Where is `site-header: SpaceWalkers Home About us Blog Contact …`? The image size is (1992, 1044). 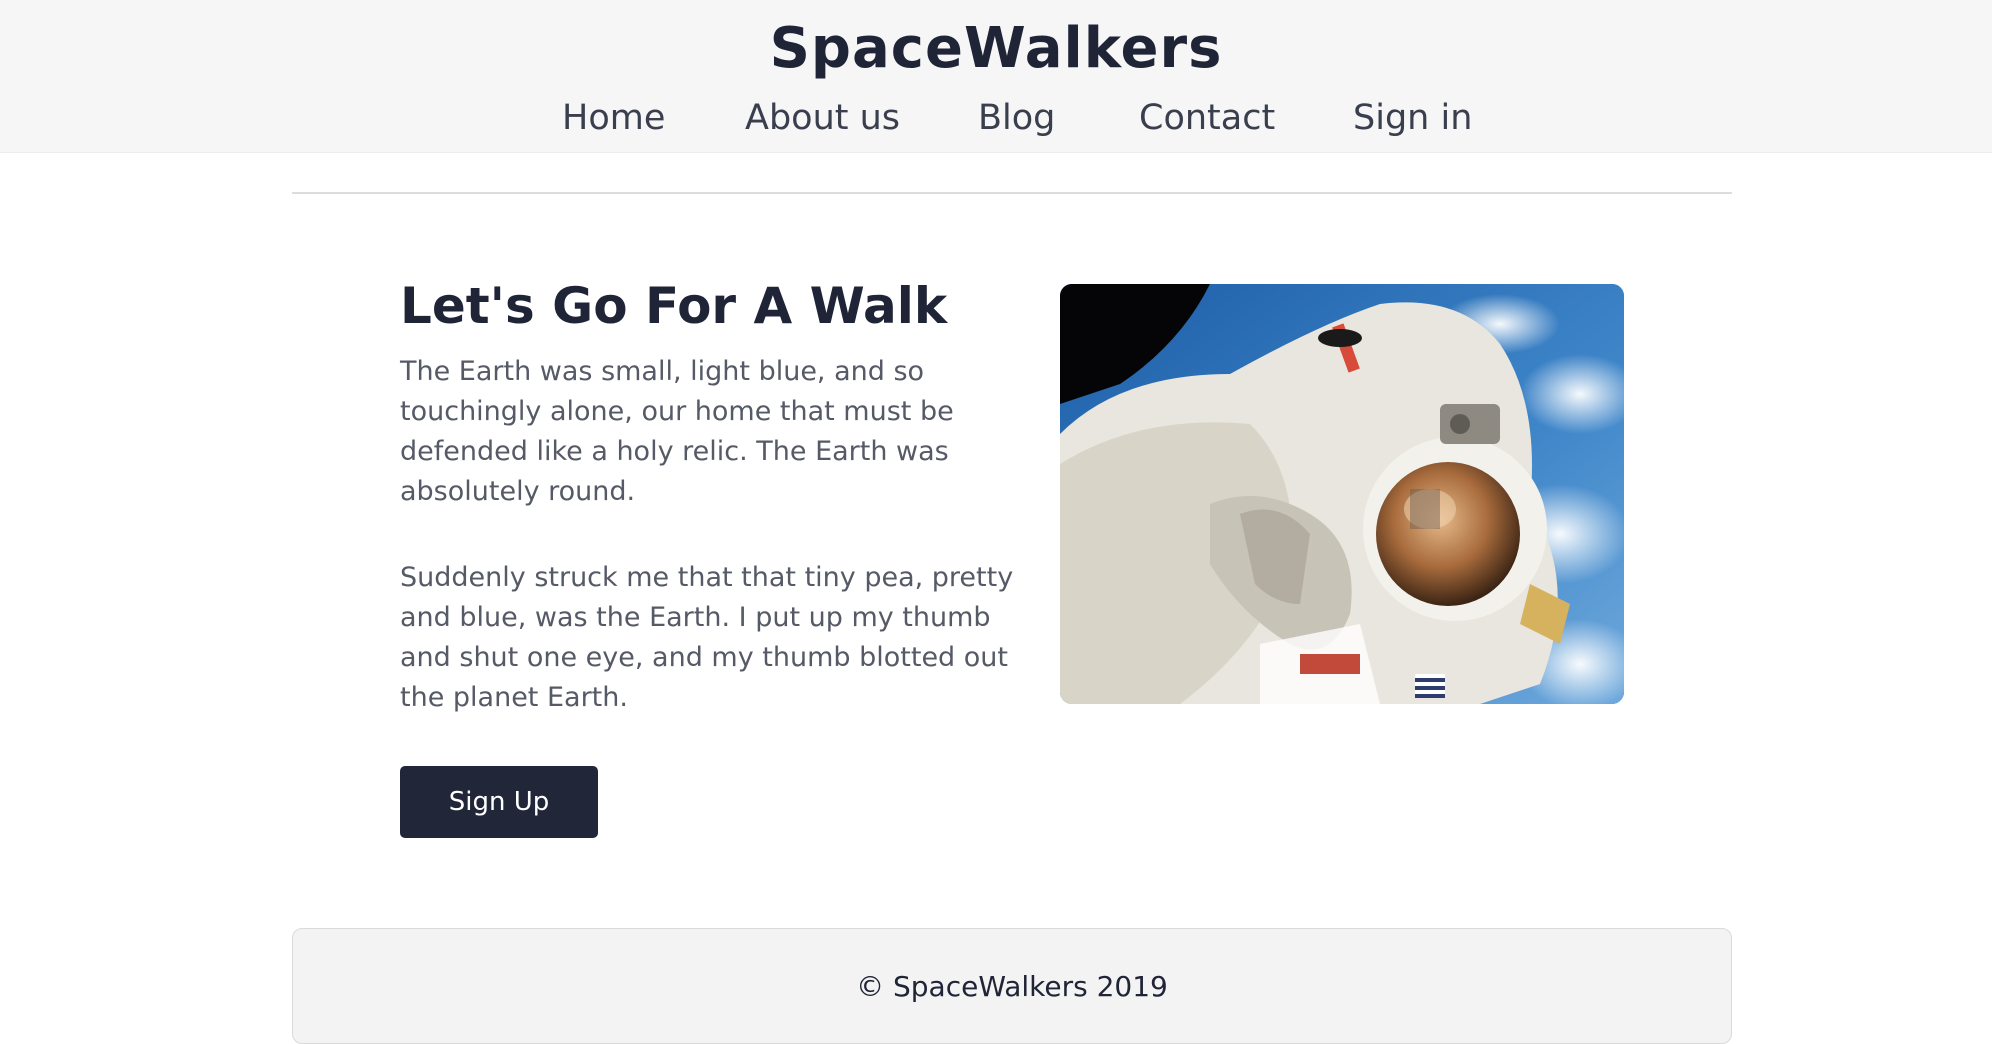
site-header: SpaceWalkers Home About us Blog Contact … is located at coordinates (996, 76).